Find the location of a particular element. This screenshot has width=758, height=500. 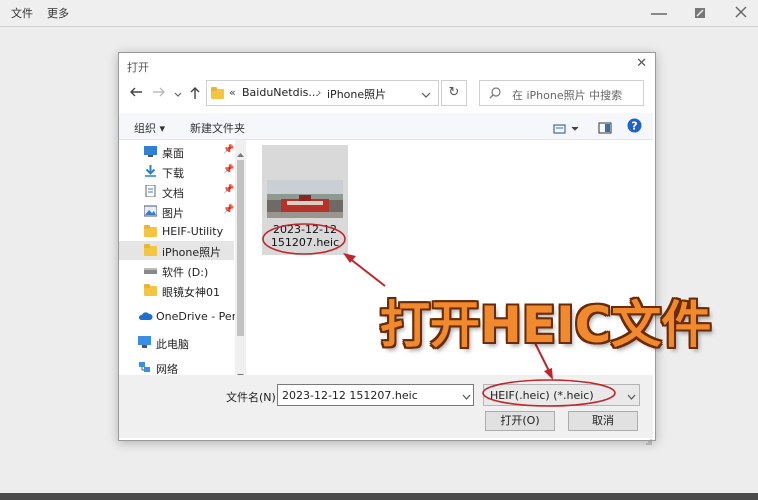

file-name-caption: 2023-12-12 151207.heic is located at coordinates (305, 236).